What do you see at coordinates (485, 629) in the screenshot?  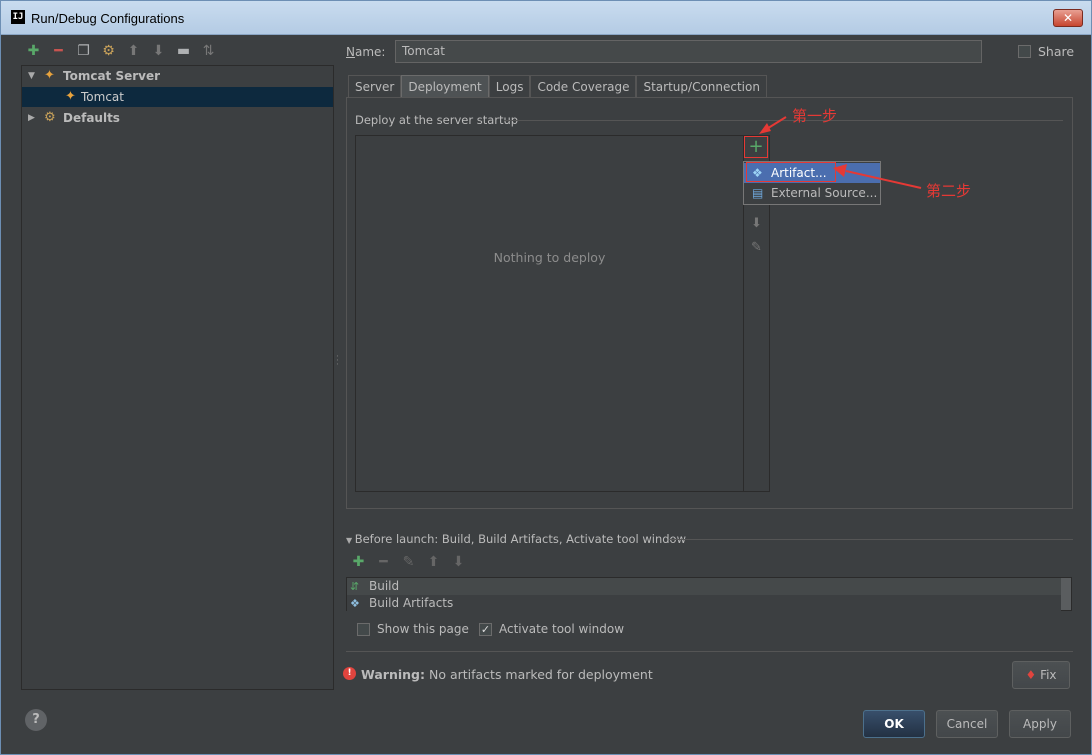 I see `activate-window-checkbox: ✓` at bounding box center [485, 629].